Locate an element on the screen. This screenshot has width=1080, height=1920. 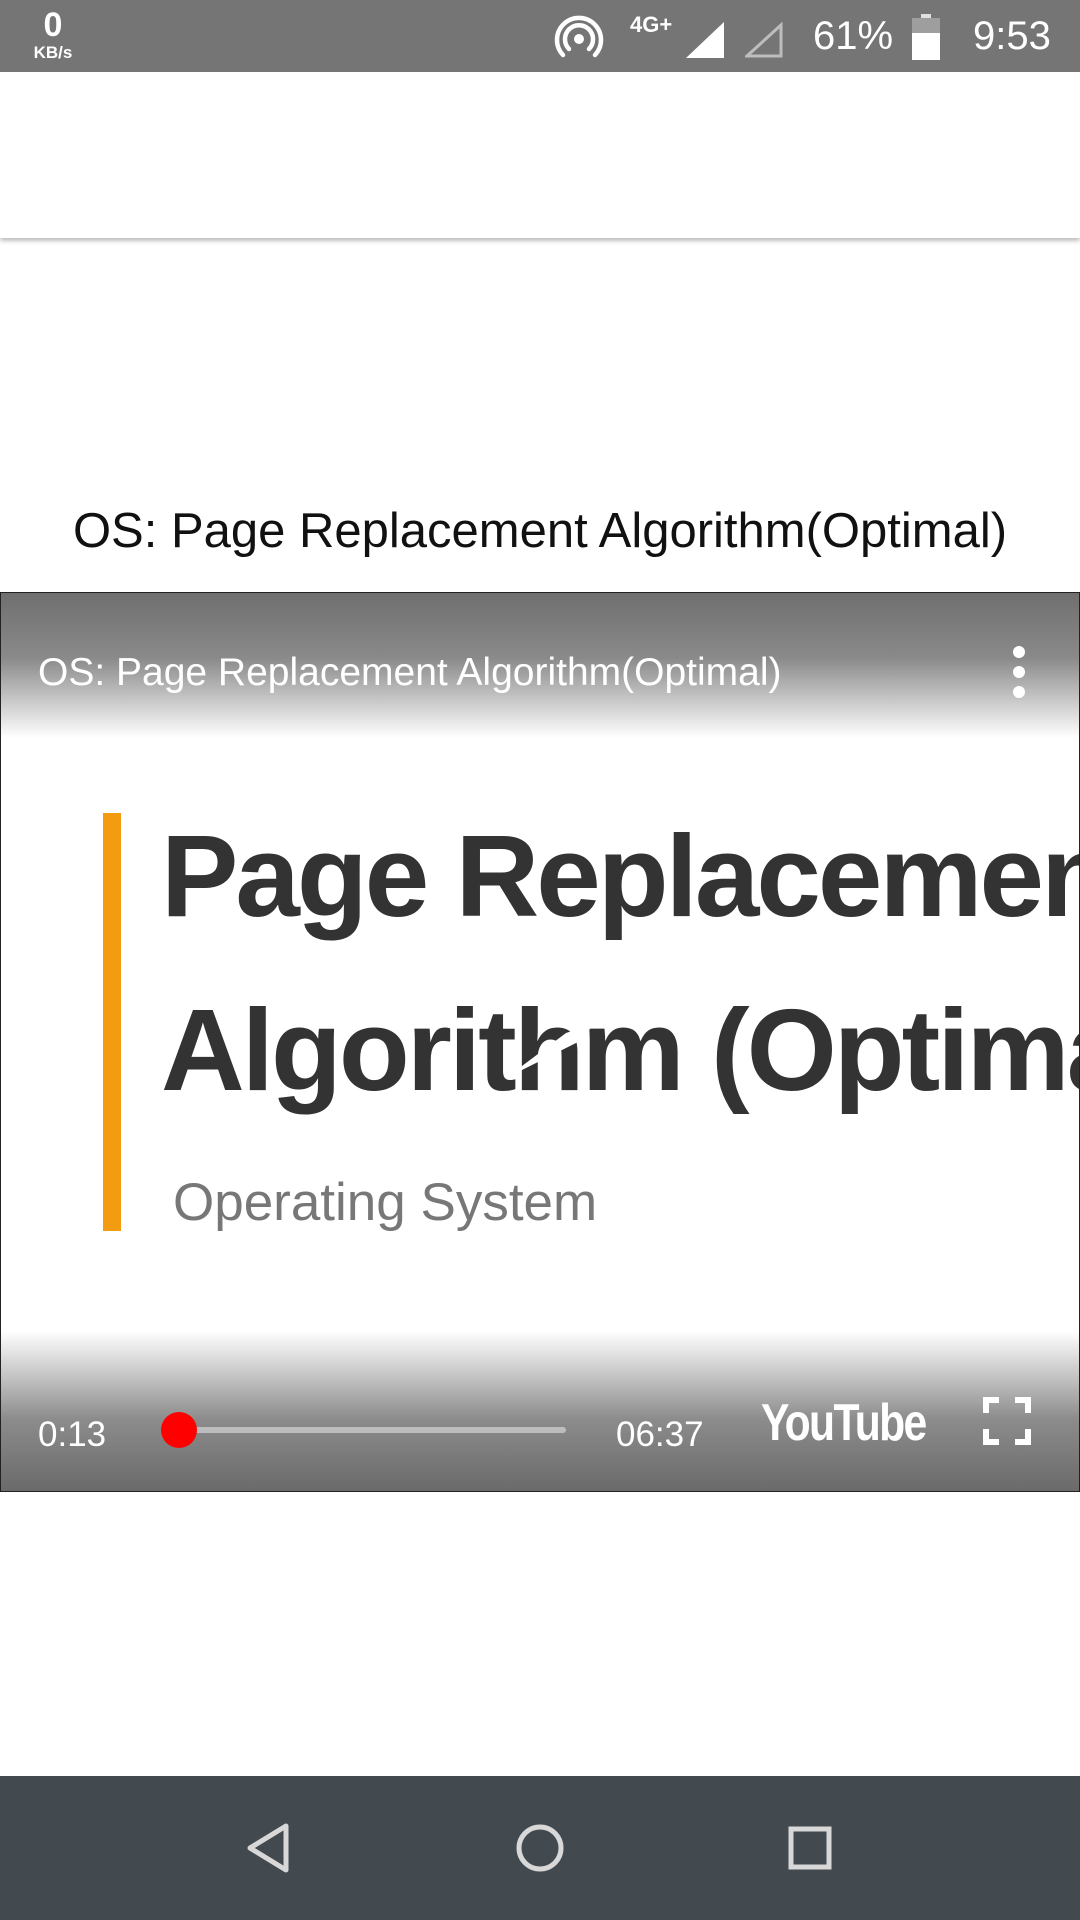
network-speed-unit: KB/s is located at coordinates (53, 52).